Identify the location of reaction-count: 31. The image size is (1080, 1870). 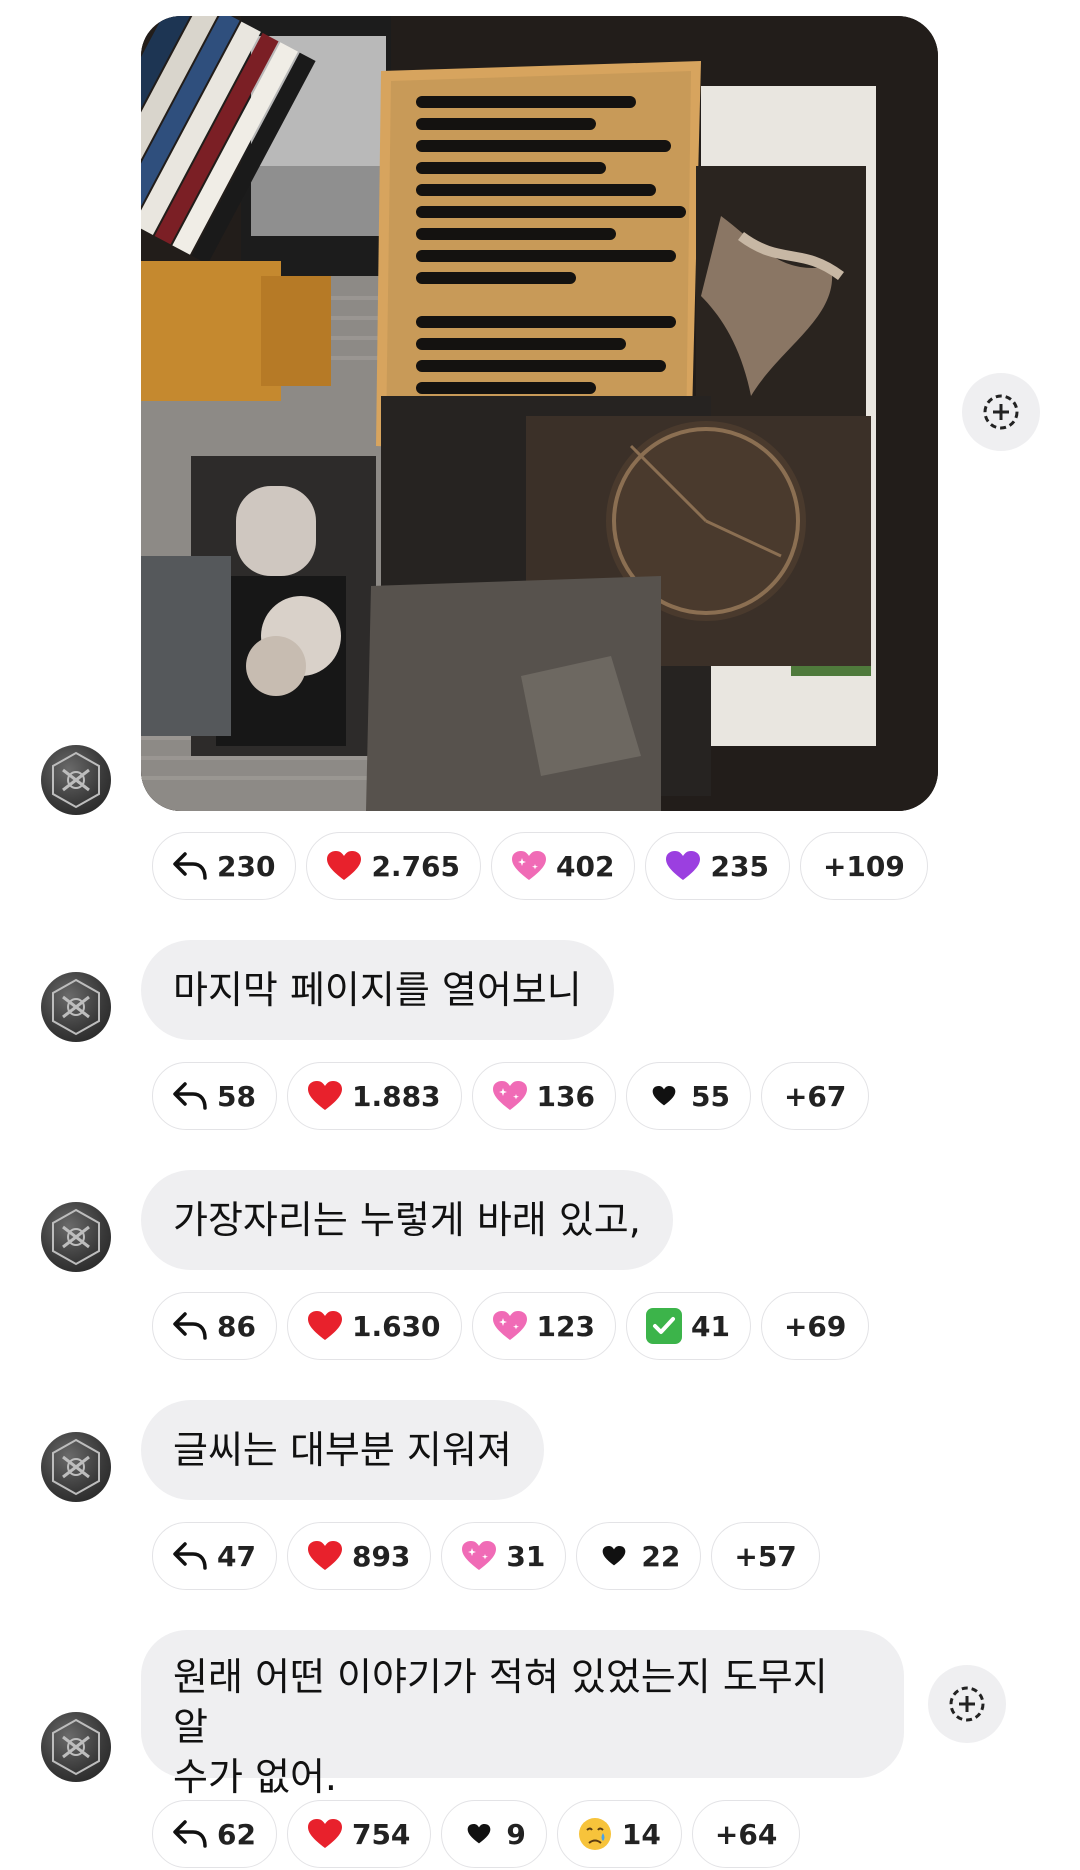
(526, 1556).